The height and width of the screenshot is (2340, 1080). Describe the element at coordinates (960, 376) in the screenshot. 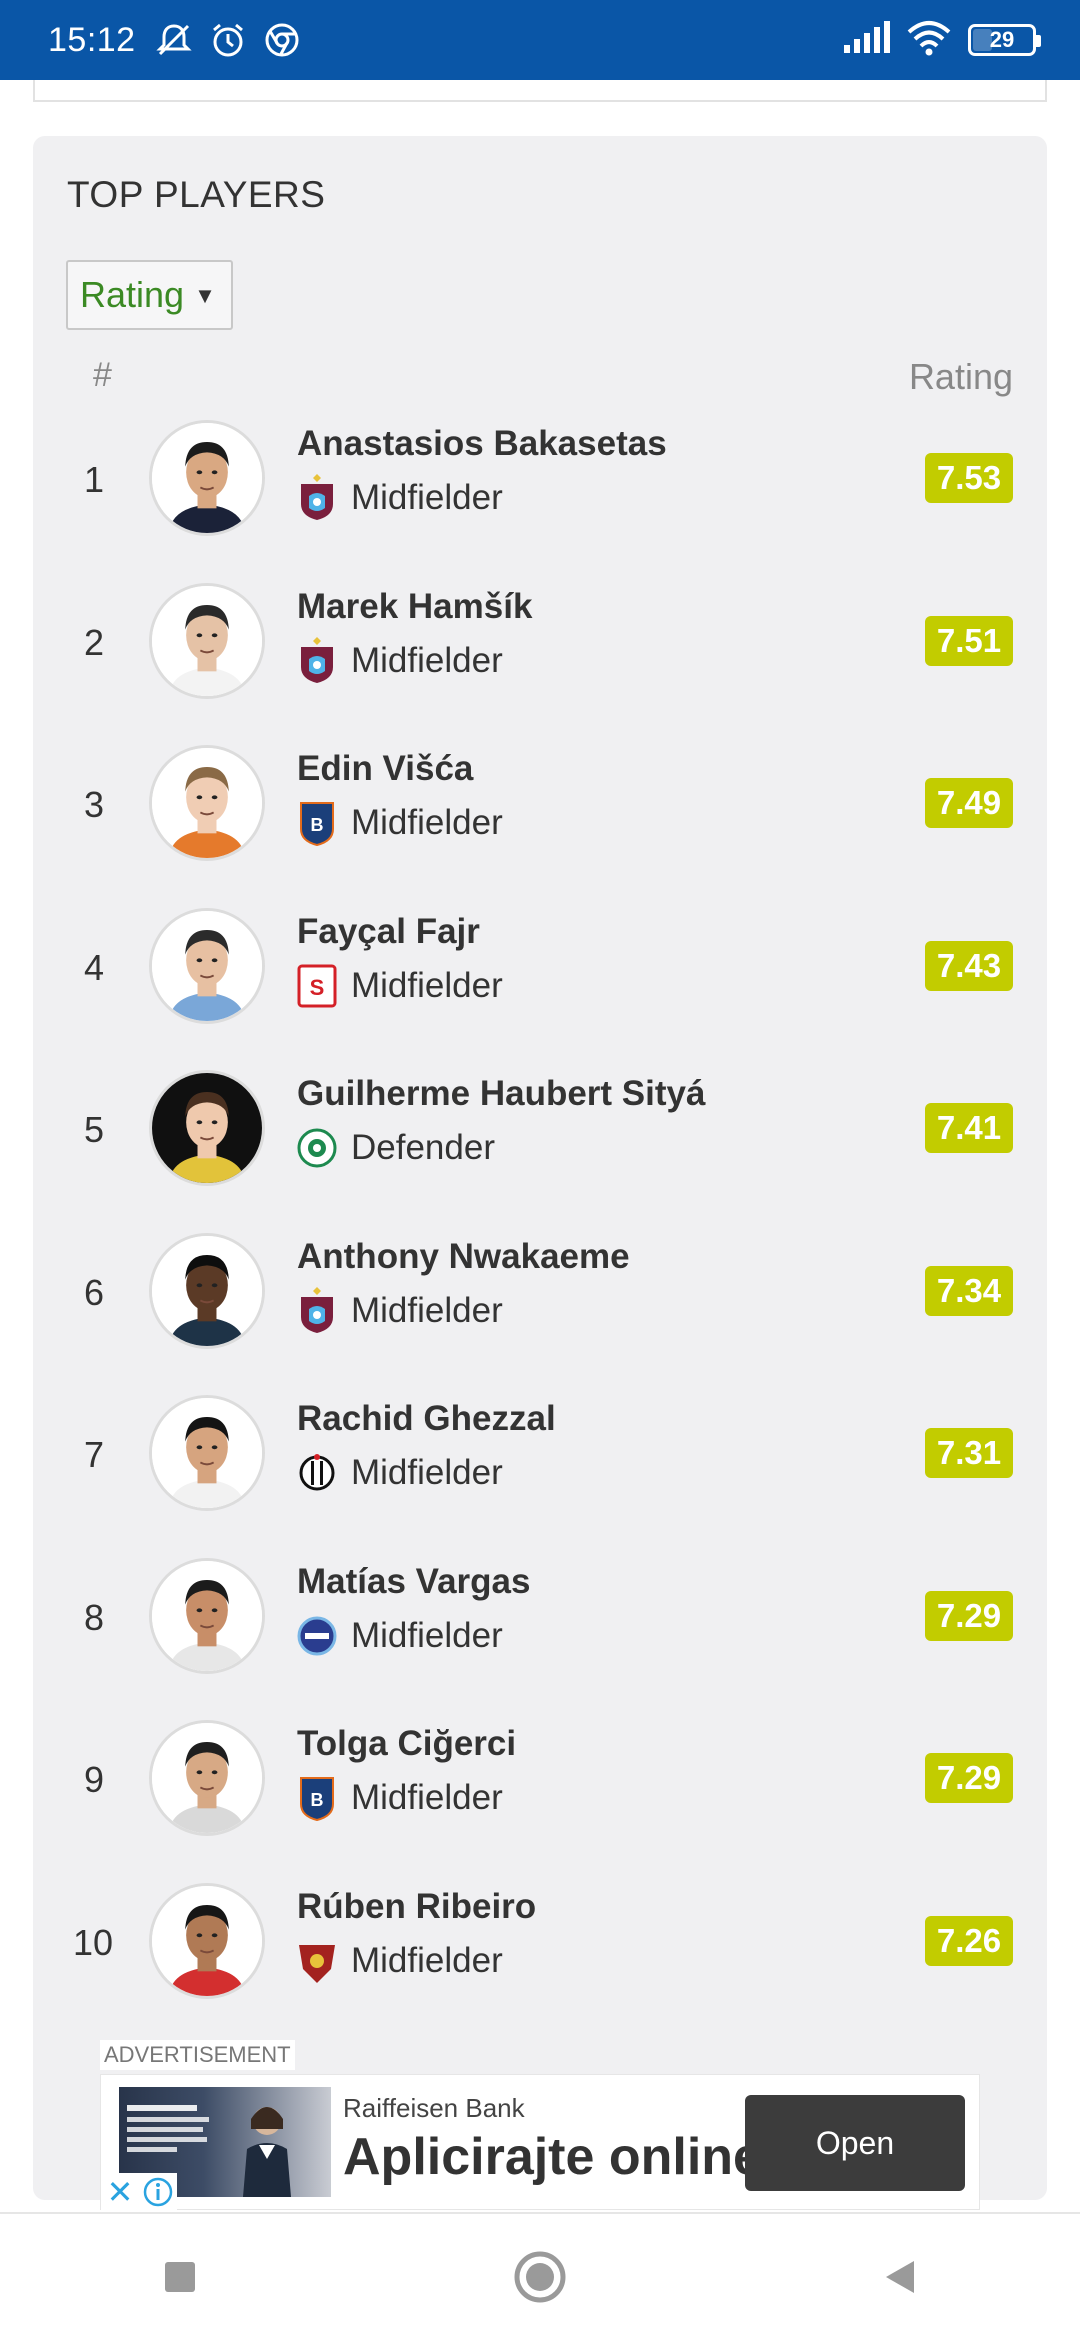

I see `rating-column-header: Rating` at that location.